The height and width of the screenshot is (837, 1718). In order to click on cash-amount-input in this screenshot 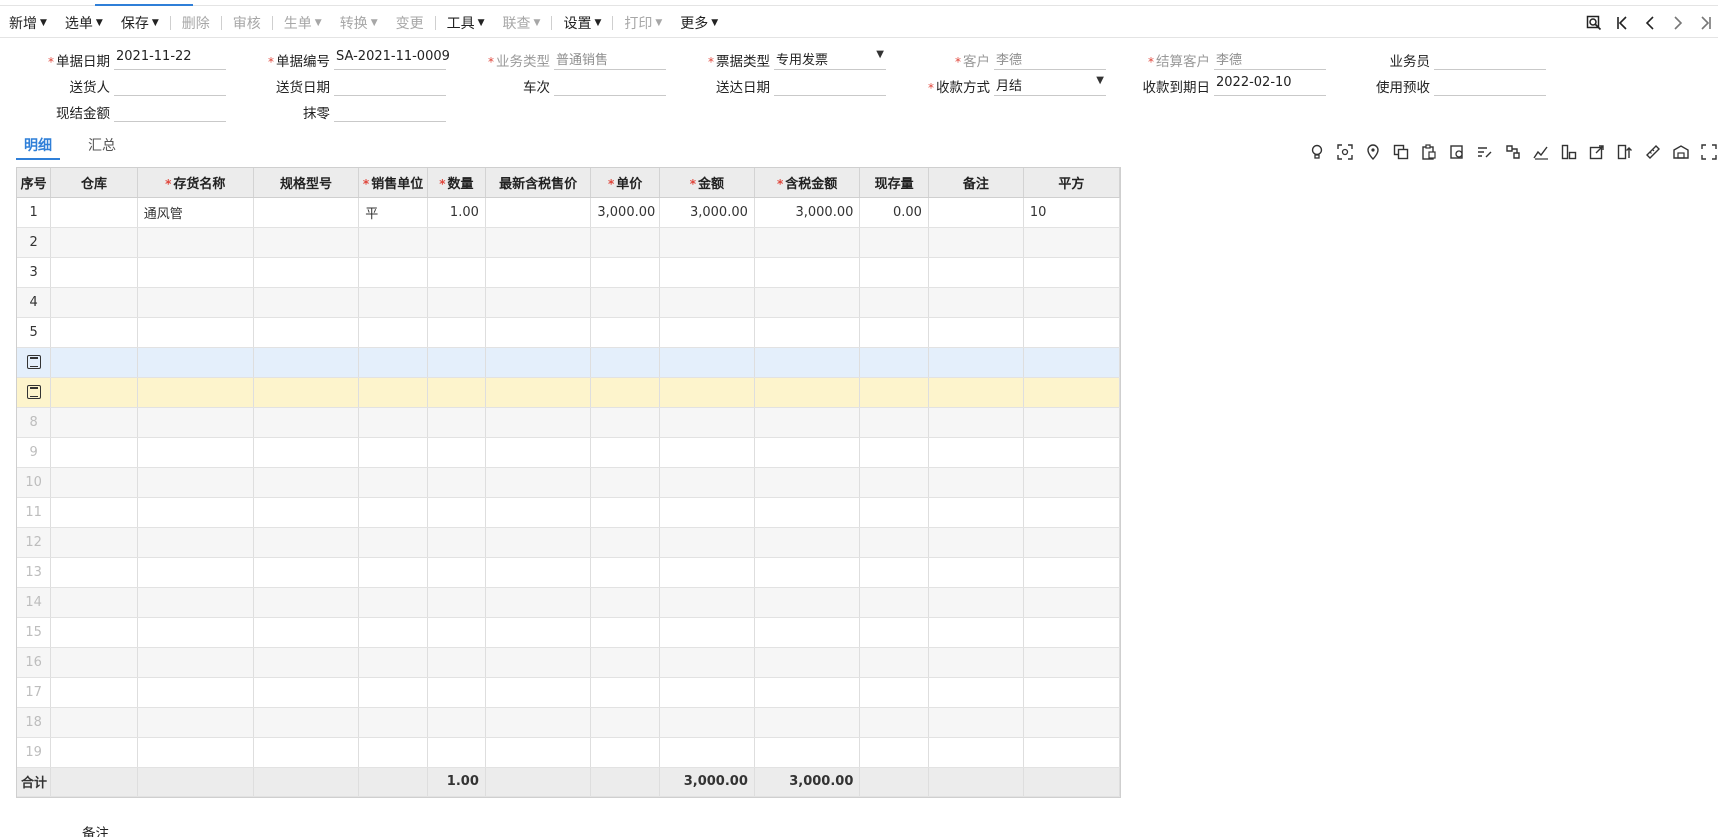, I will do `click(170, 111)`.